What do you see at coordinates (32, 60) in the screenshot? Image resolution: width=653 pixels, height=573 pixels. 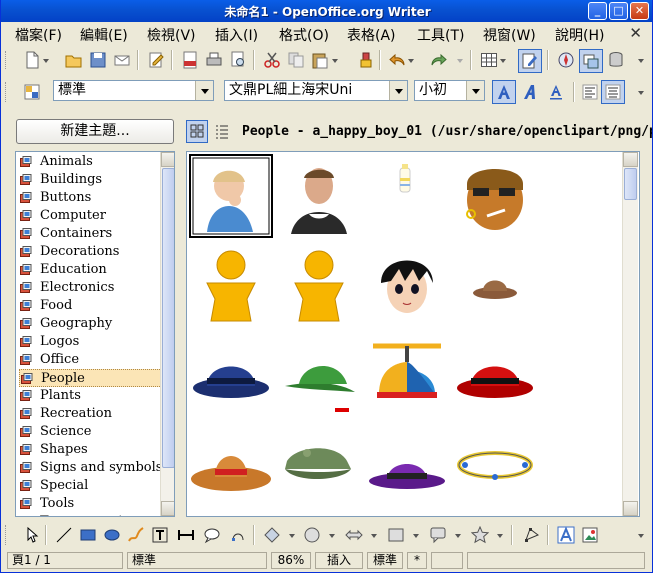 I see `new-document-icon` at bounding box center [32, 60].